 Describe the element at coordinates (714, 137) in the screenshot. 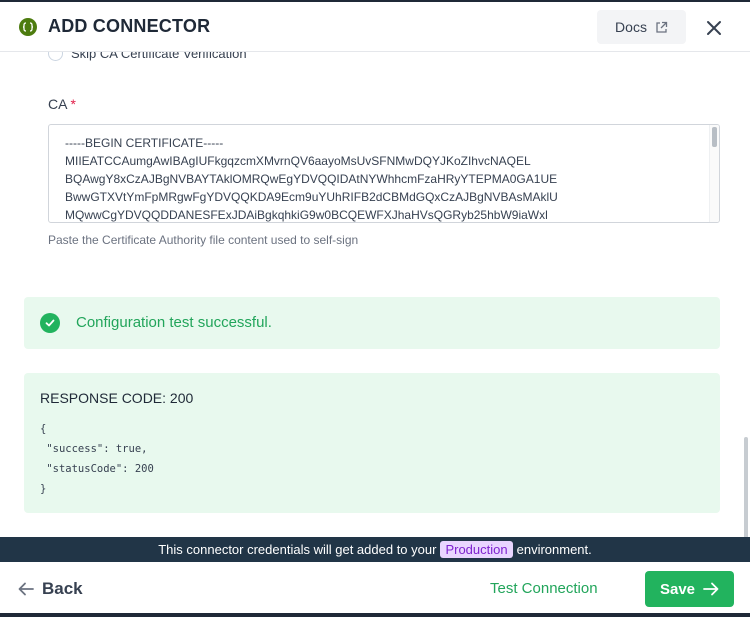

I see `textarea-scroll-thumb` at that location.